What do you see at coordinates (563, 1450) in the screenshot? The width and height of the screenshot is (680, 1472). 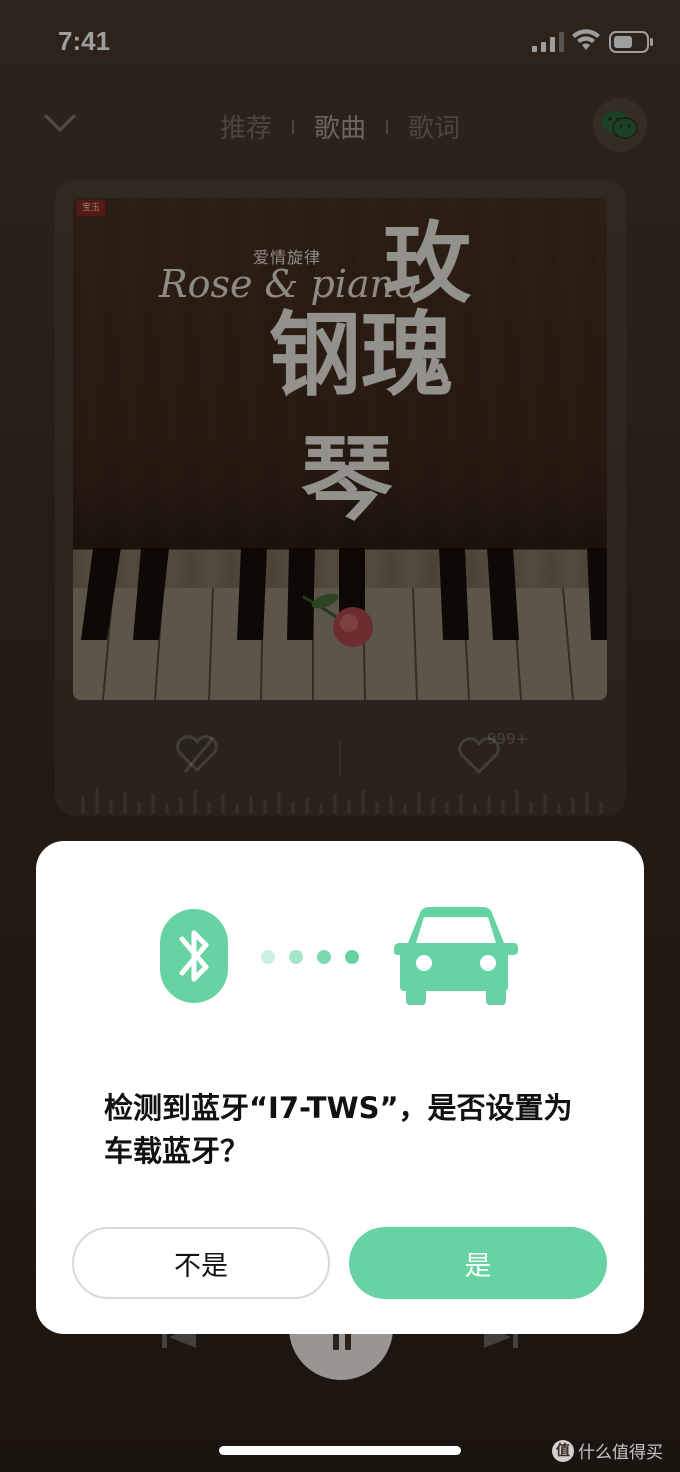 I see `watermark-logo-icon: 值` at bounding box center [563, 1450].